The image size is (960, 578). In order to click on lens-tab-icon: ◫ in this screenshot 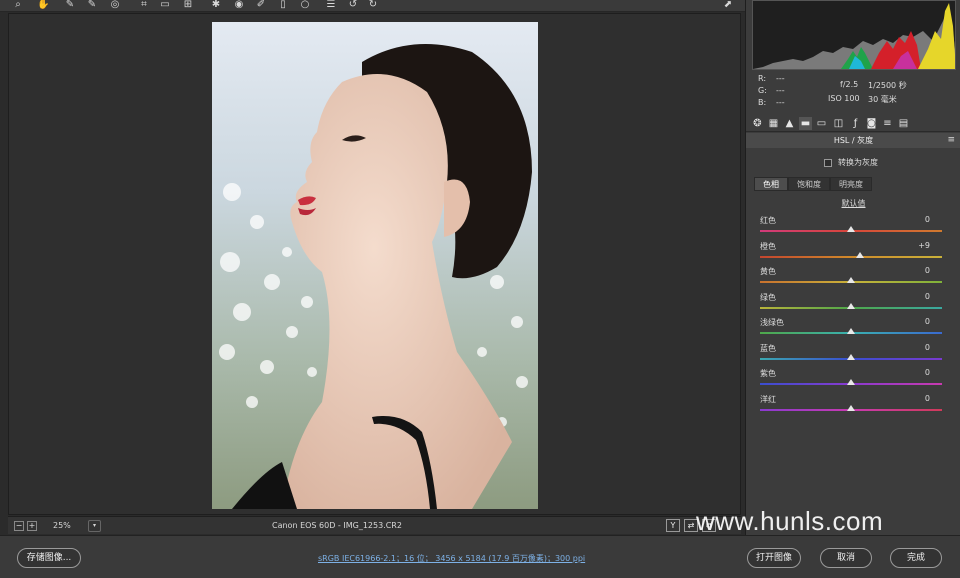, I will do `click(838, 123)`.